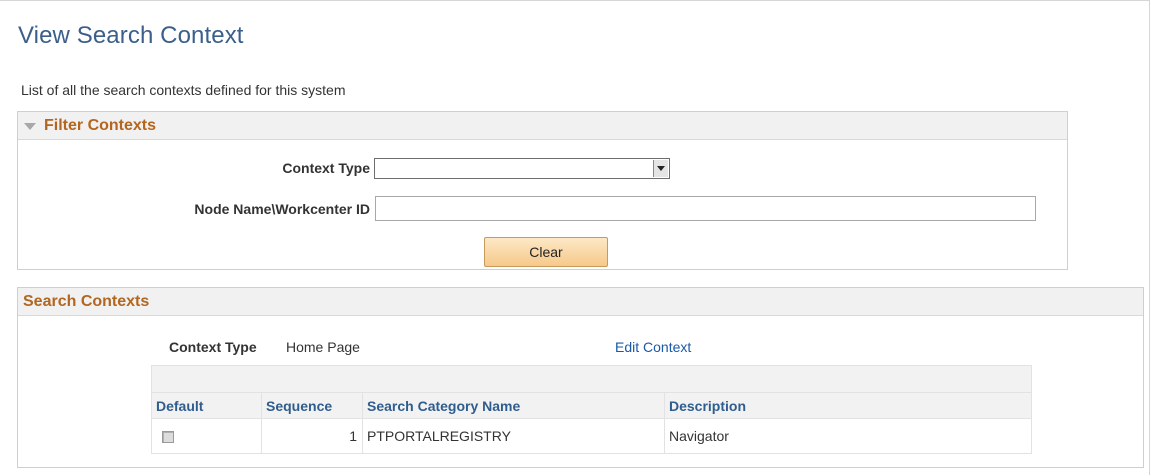  What do you see at coordinates (513, 436) in the screenshot?
I see `search-category-name-cell: PTPORTALREGISTRY` at bounding box center [513, 436].